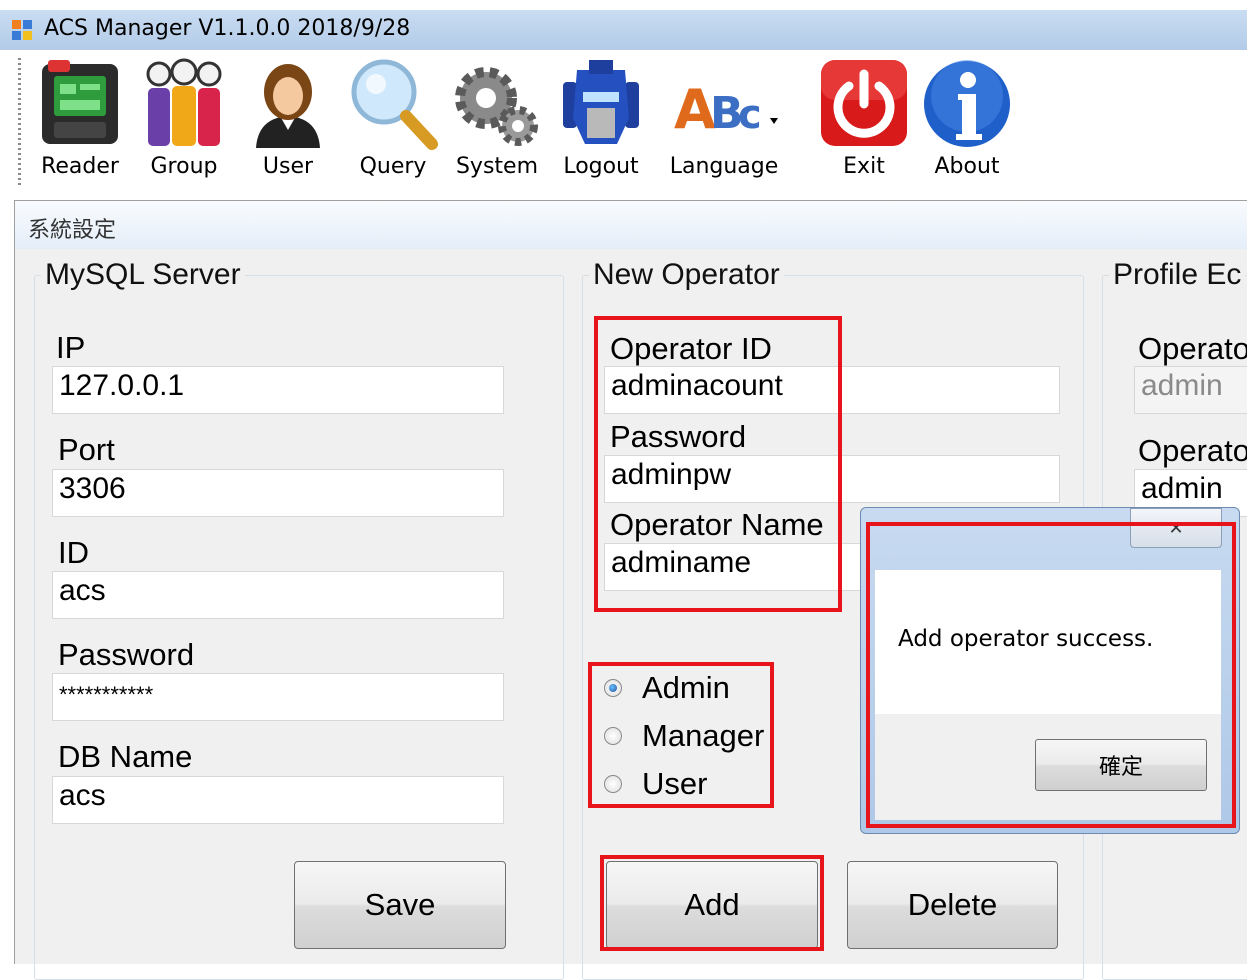  I want to click on toolbar-exit-button: Exit, so click(864, 126).